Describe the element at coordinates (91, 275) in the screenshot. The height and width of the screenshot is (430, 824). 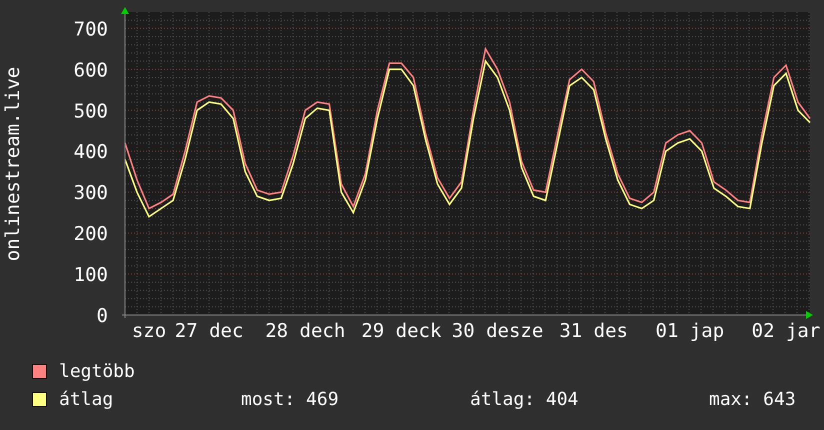
I see `y-tick-label: 100` at that location.